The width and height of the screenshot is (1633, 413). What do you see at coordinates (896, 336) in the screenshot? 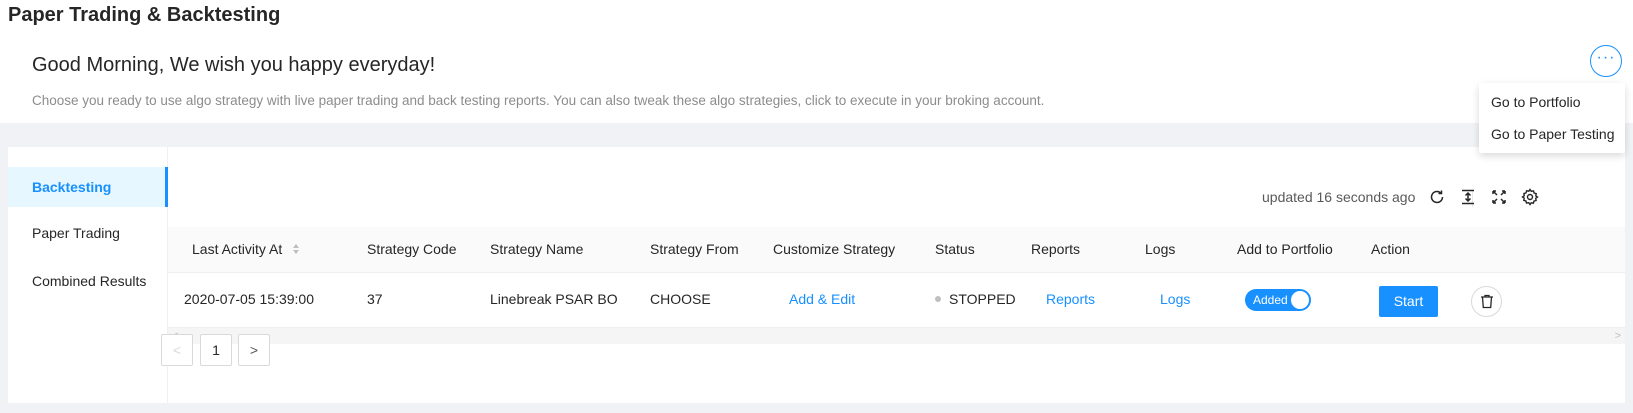
I see `horizontal-scrollbar: < >` at bounding box center [896, 336].